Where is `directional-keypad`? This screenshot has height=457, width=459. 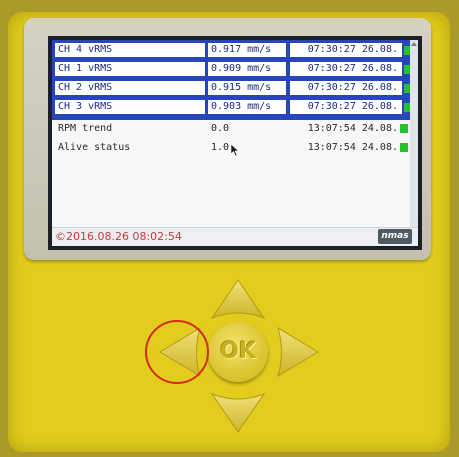 directional-keypad is located at coordinates (239, 356).